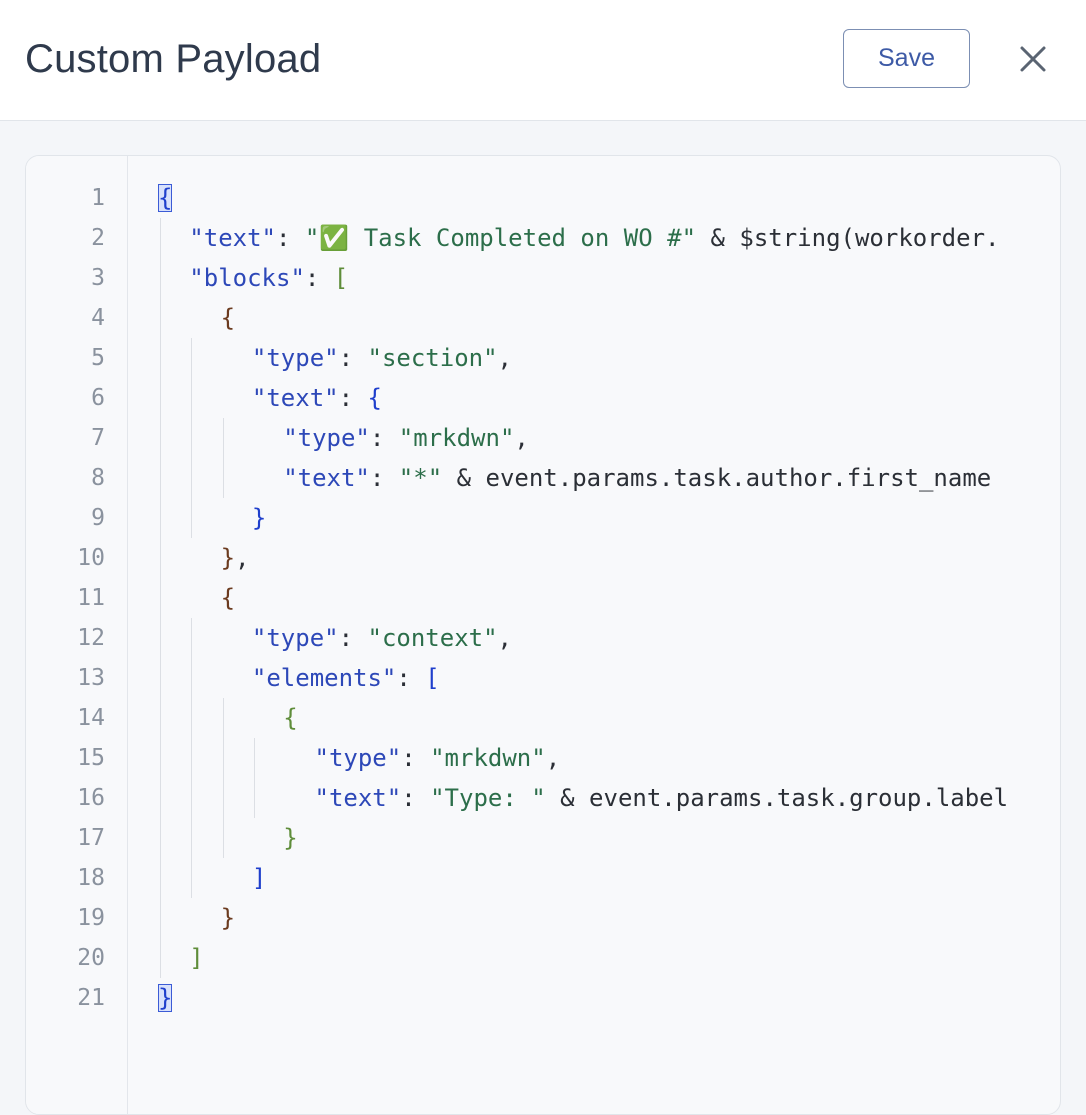 The height and width of the screenshot is (1115, 1086). I want to click on line-number: 19, so click(91, 918).